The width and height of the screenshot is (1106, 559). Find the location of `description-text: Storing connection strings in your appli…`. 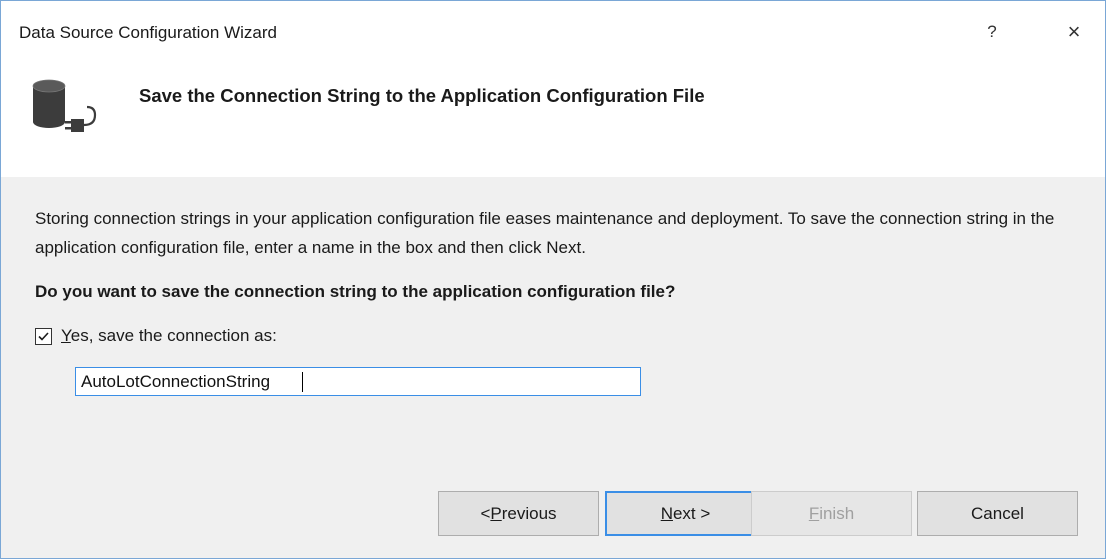

description-text: Storing connection strings in your appli… is located at coordinates (545, 233).